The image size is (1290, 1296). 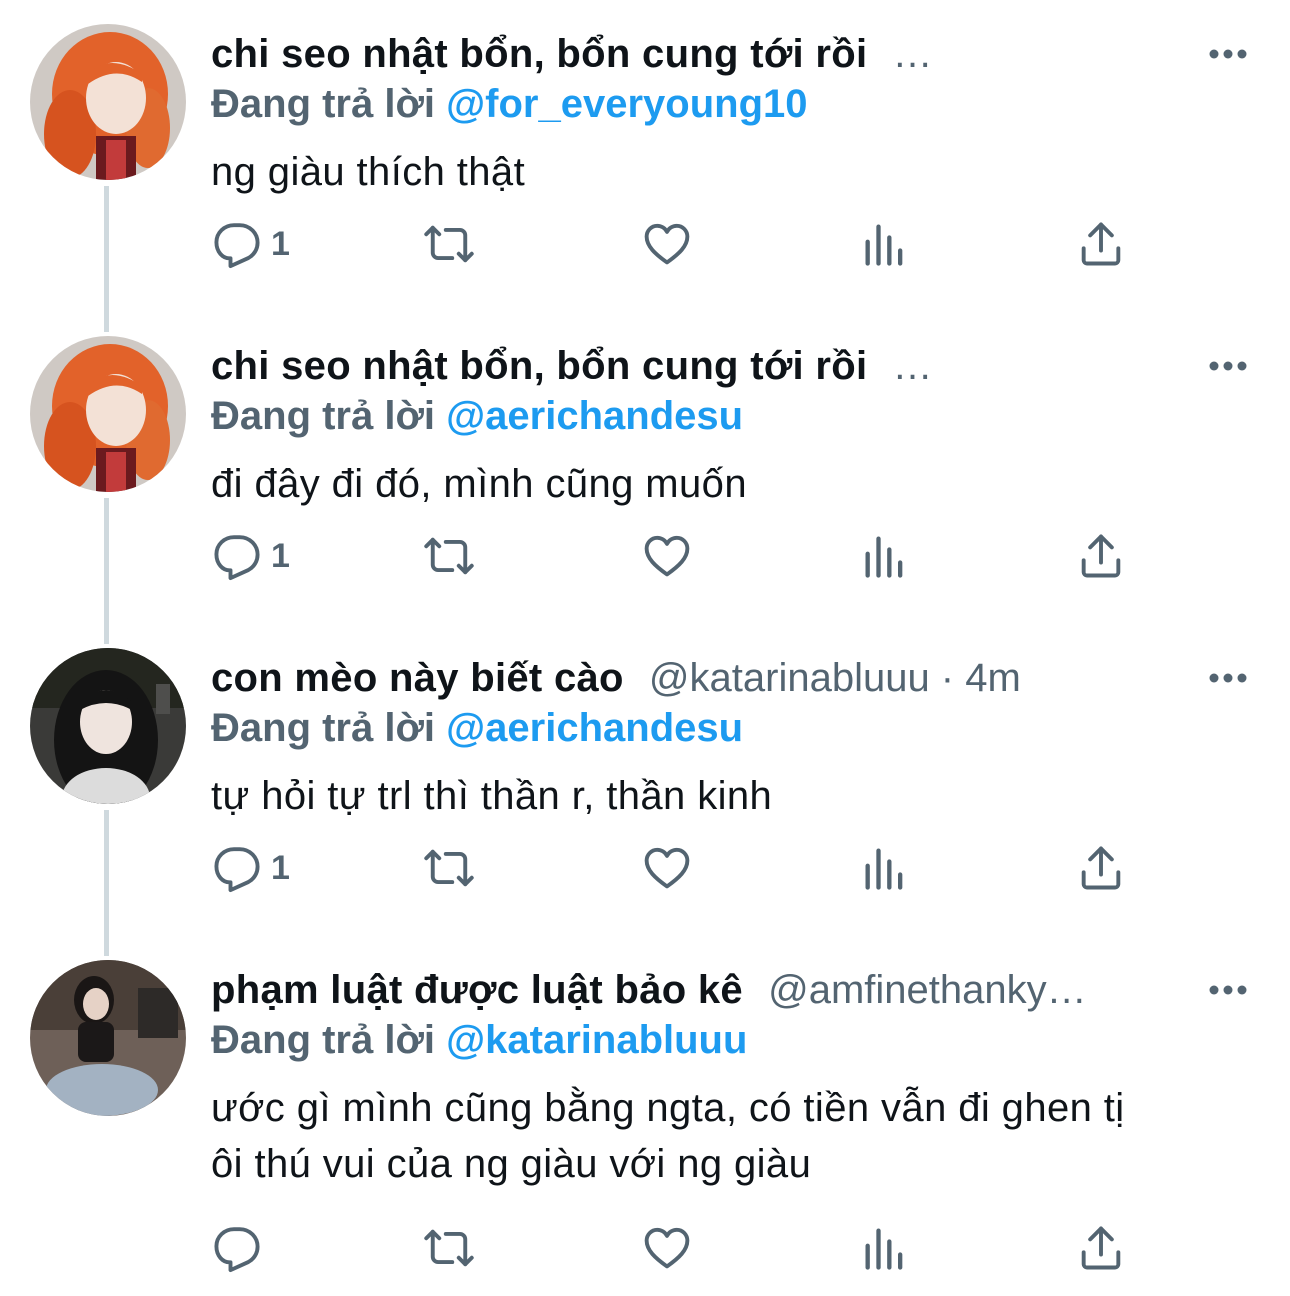 What do you see at coordinates (596, 1040) in the screenshot?
I see `mention-link: @katarinabluuu` at bounding box center [596, 1040].